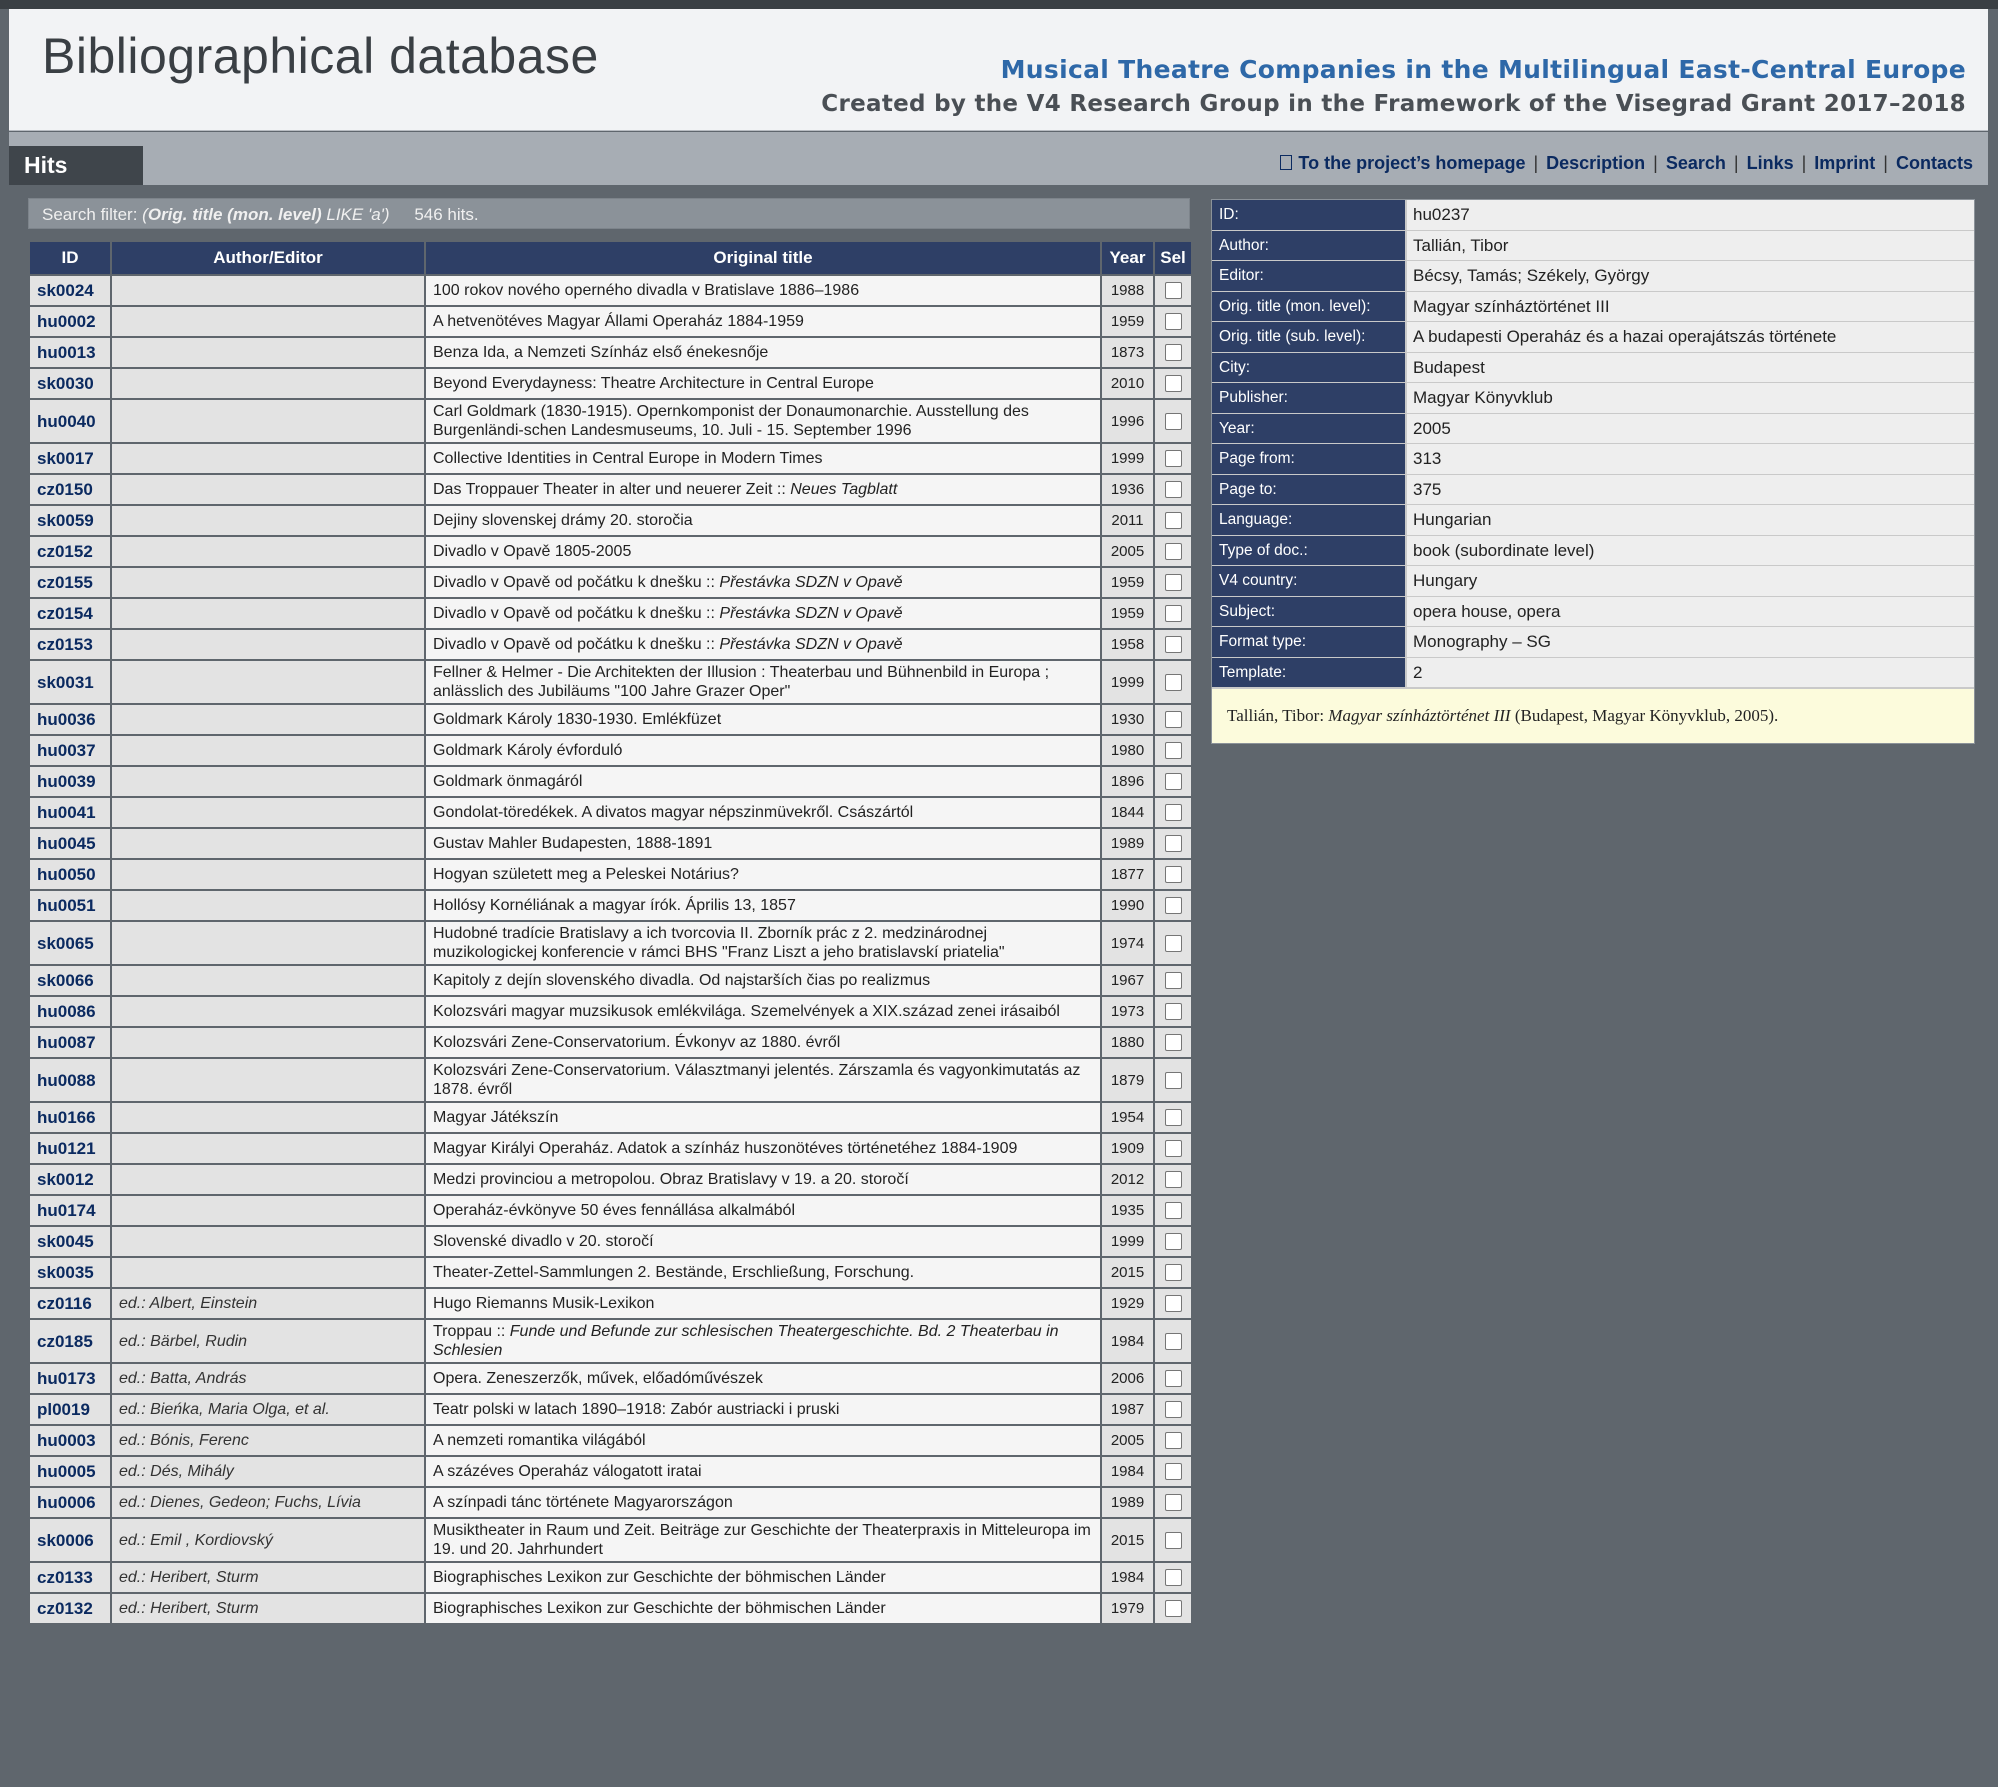 The image size is (1998, 1787). Describe the element at coordinates (70, 943) in the screenshot. I see `record-id-link: sk0065` at that location.